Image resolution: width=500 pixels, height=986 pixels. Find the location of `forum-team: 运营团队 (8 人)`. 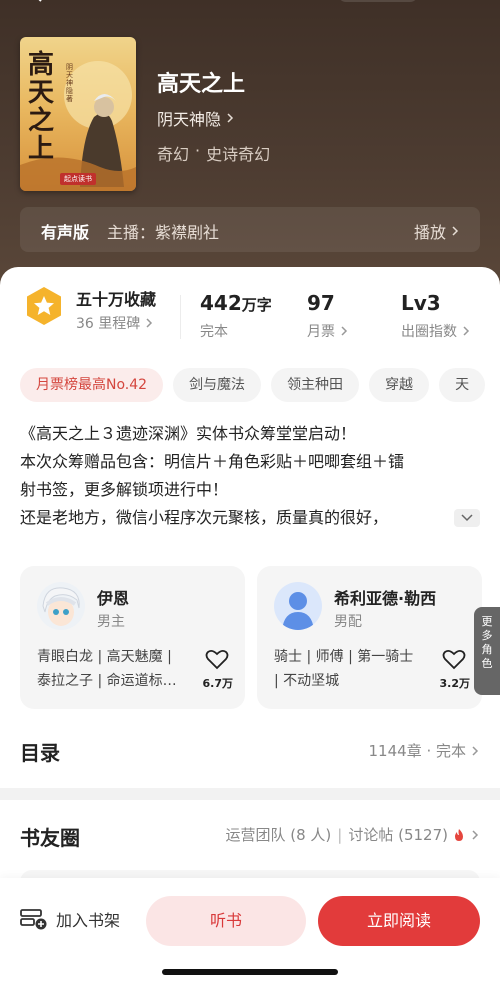

forum-team: 运营团队 (8 人) is located at coordinates (278, 835).